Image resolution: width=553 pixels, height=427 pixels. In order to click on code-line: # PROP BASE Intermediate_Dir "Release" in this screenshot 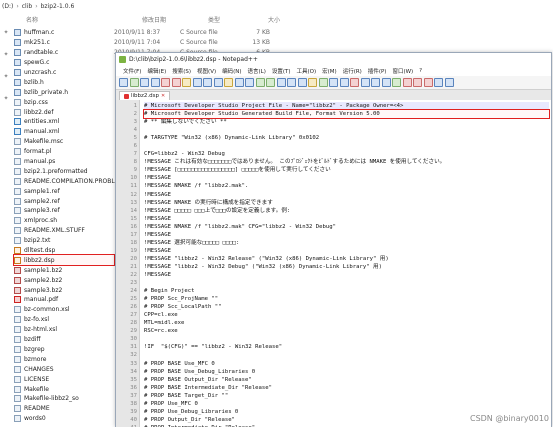, I will do `click(346, 388)`.